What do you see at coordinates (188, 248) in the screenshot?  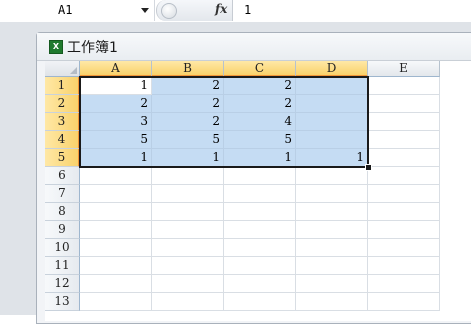 I see `cell-b10` at bounding box center [188, 248].